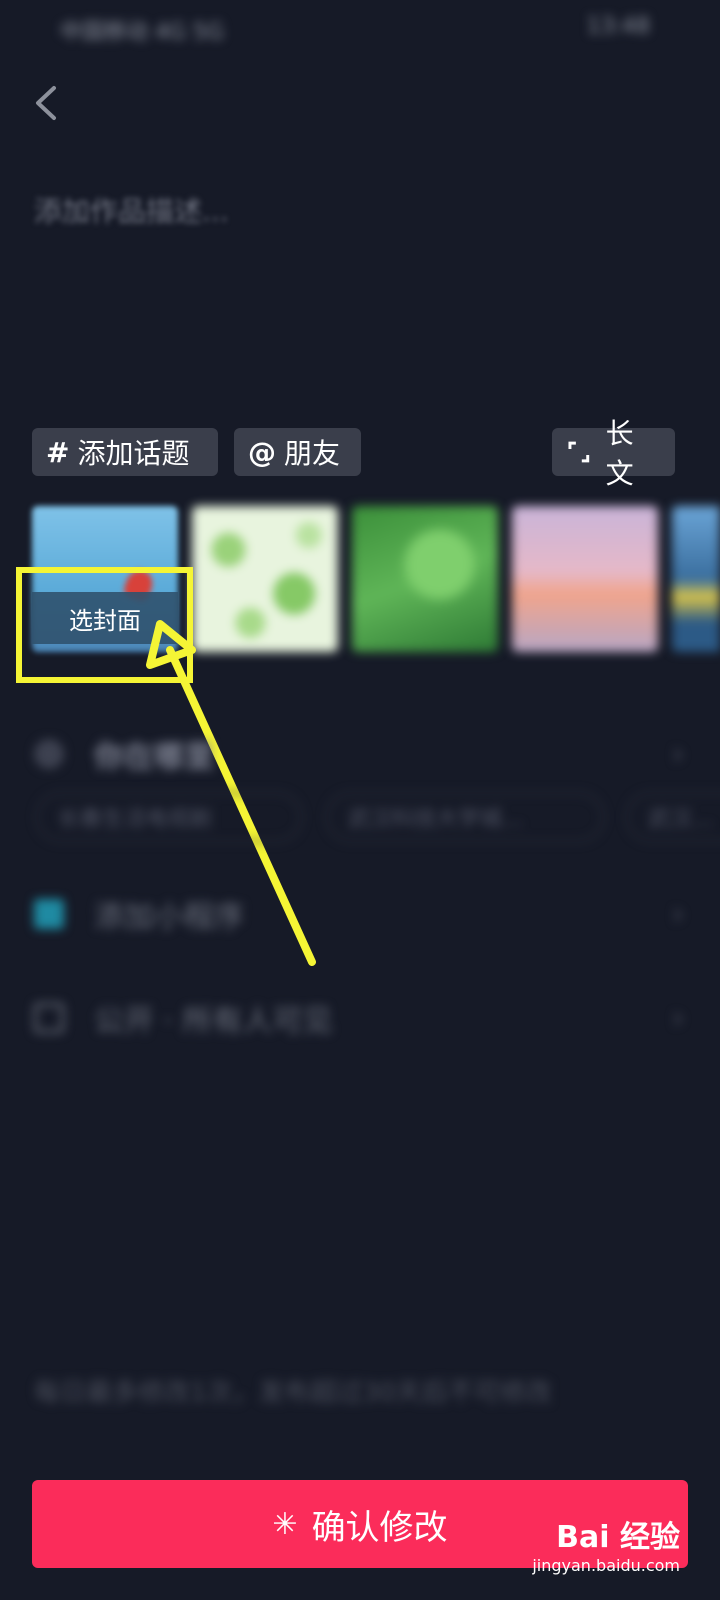 The height and width of the screenshot is (1600, 720). I want to click on status-carrier: 中国移动 4G 5G, so click(142, 32).